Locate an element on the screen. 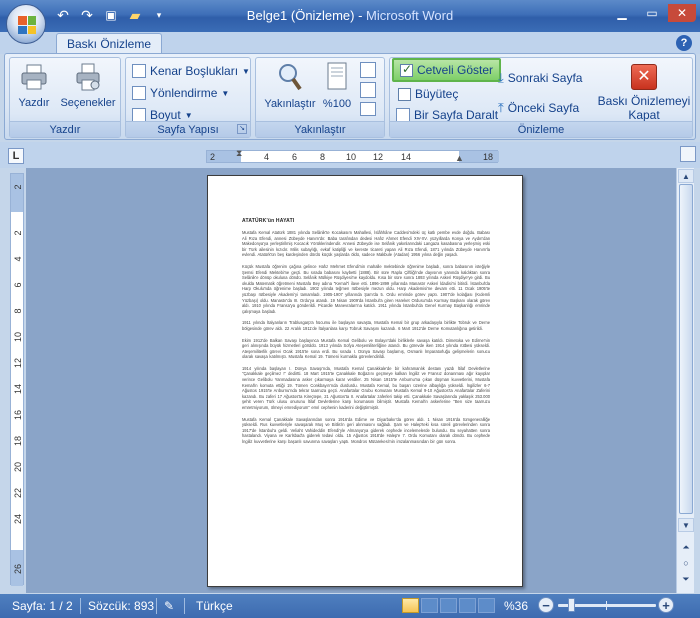  scroll-up-icon: ▲ is located at coordinates (686, 176).